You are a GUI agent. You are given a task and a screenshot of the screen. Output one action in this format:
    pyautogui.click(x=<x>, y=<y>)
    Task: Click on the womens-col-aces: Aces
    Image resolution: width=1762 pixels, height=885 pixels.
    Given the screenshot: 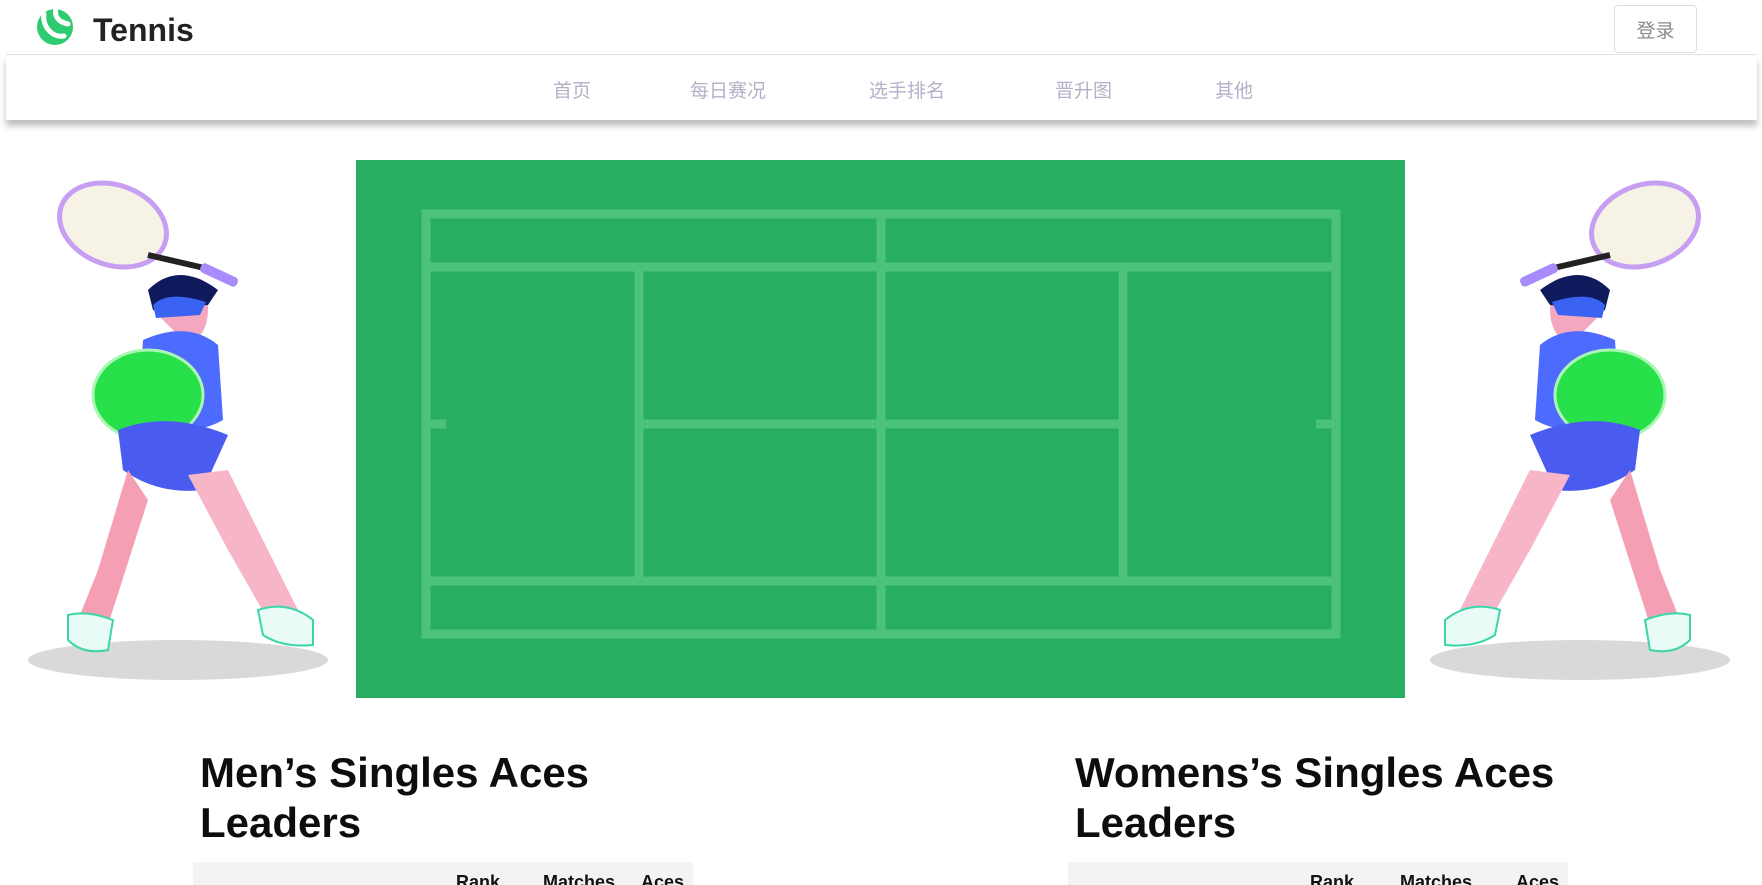 What is the action you would take?
    pyautogui.click(x=1537, y=878)
    